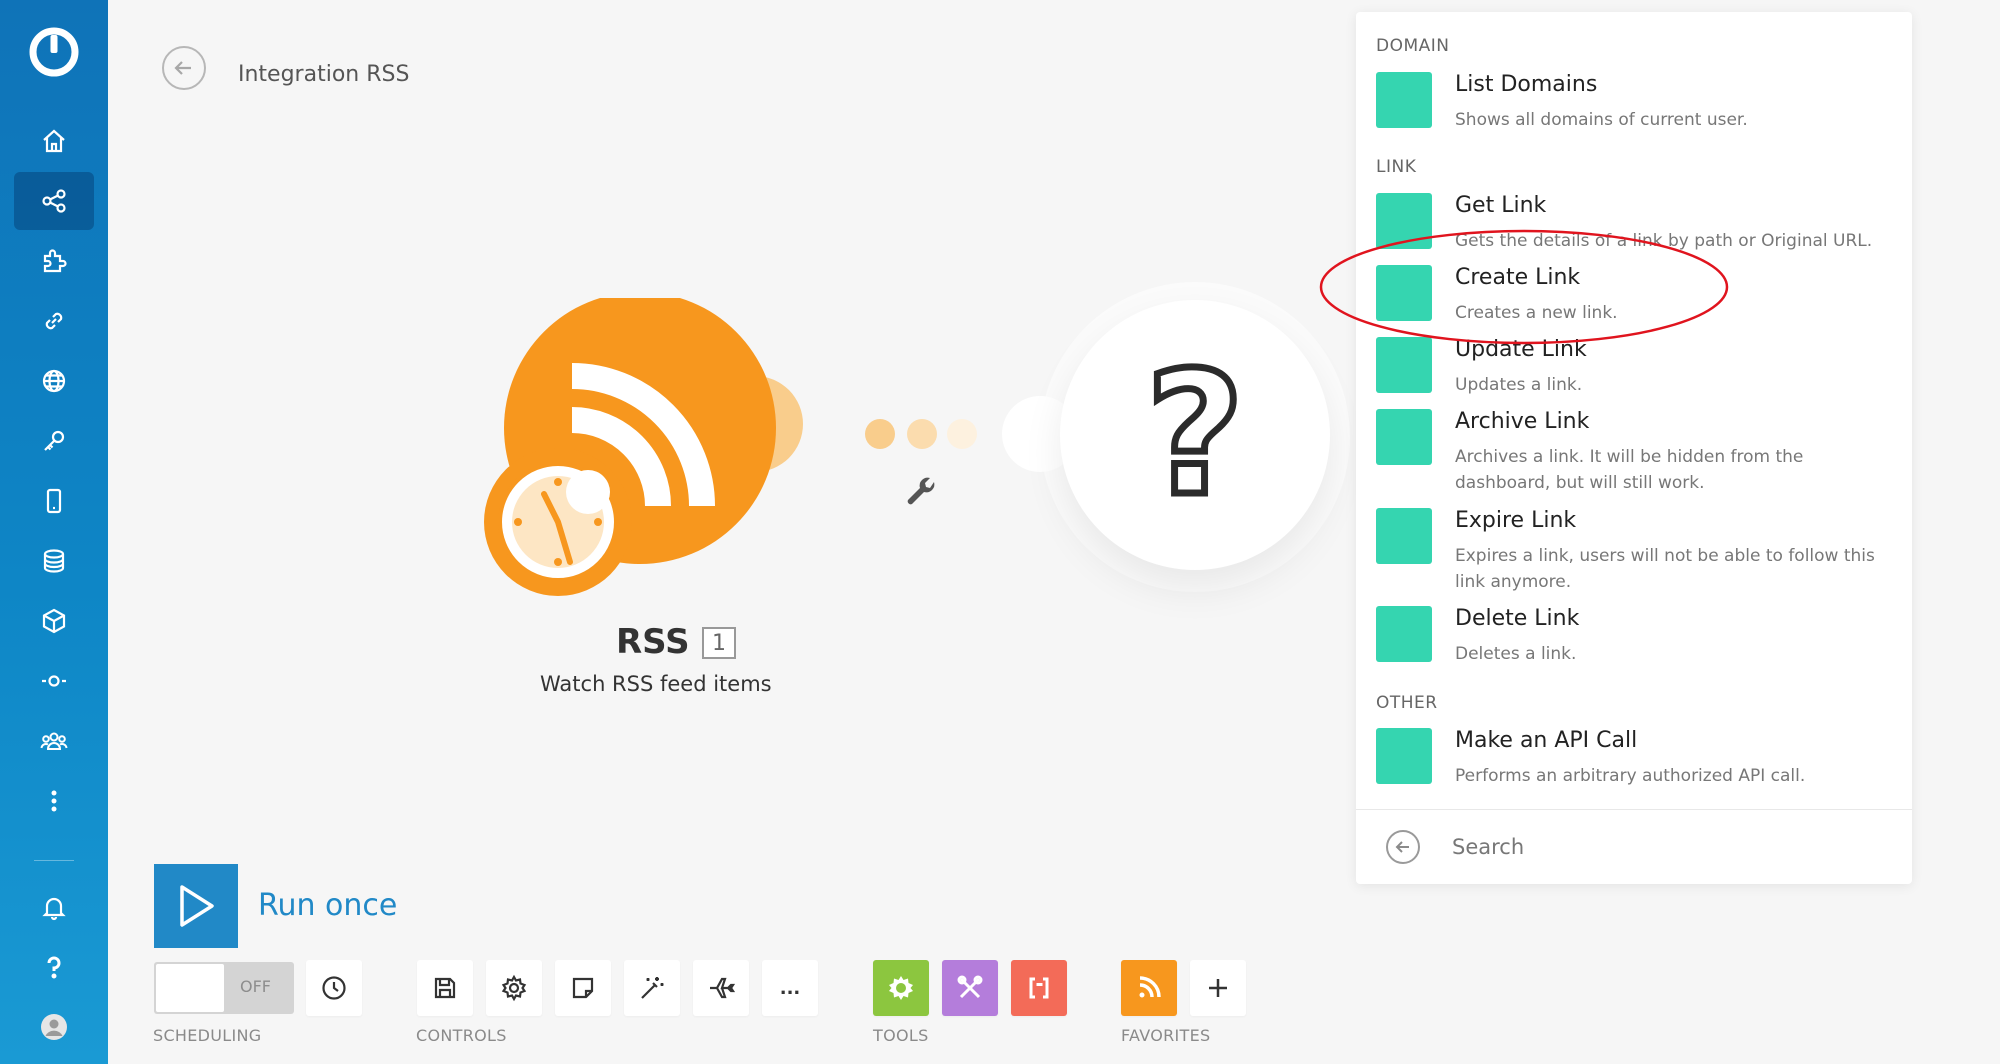 Image resolution: width=2000 pixels, height=1064 pixels. Describe the element at coordinates (54, 561) in the screenshot. I see `sidebar-item-data-stores` at that location.